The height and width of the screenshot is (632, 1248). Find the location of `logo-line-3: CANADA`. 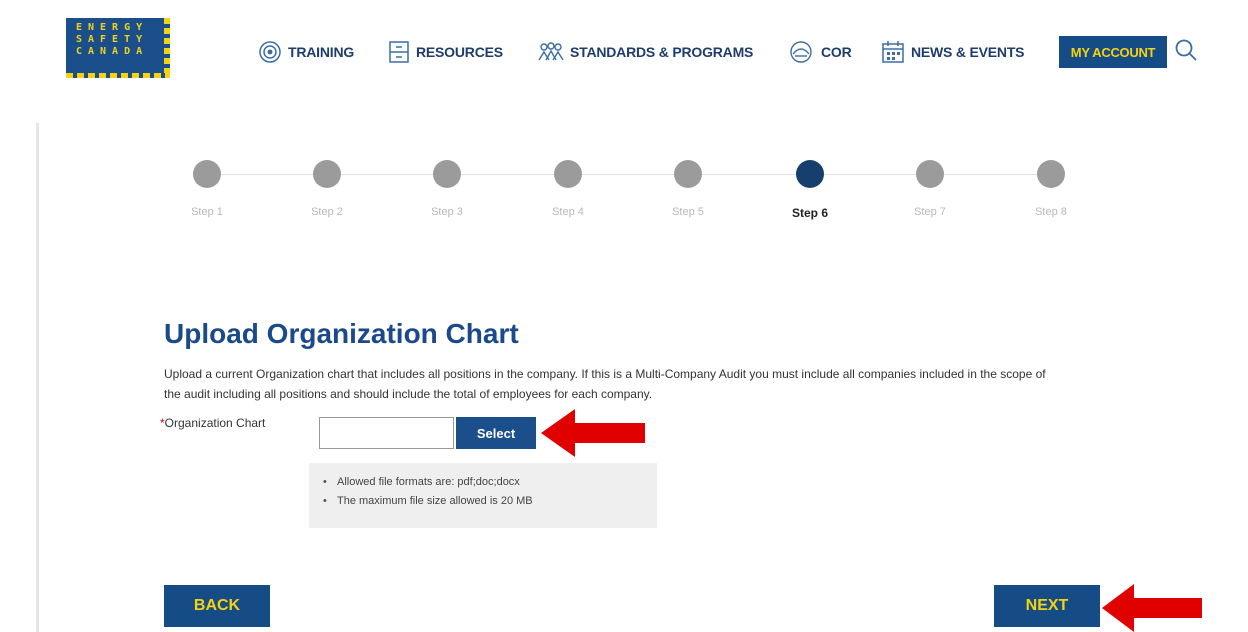

logo-line-3: CANADA is located at coordinates (112, 51).